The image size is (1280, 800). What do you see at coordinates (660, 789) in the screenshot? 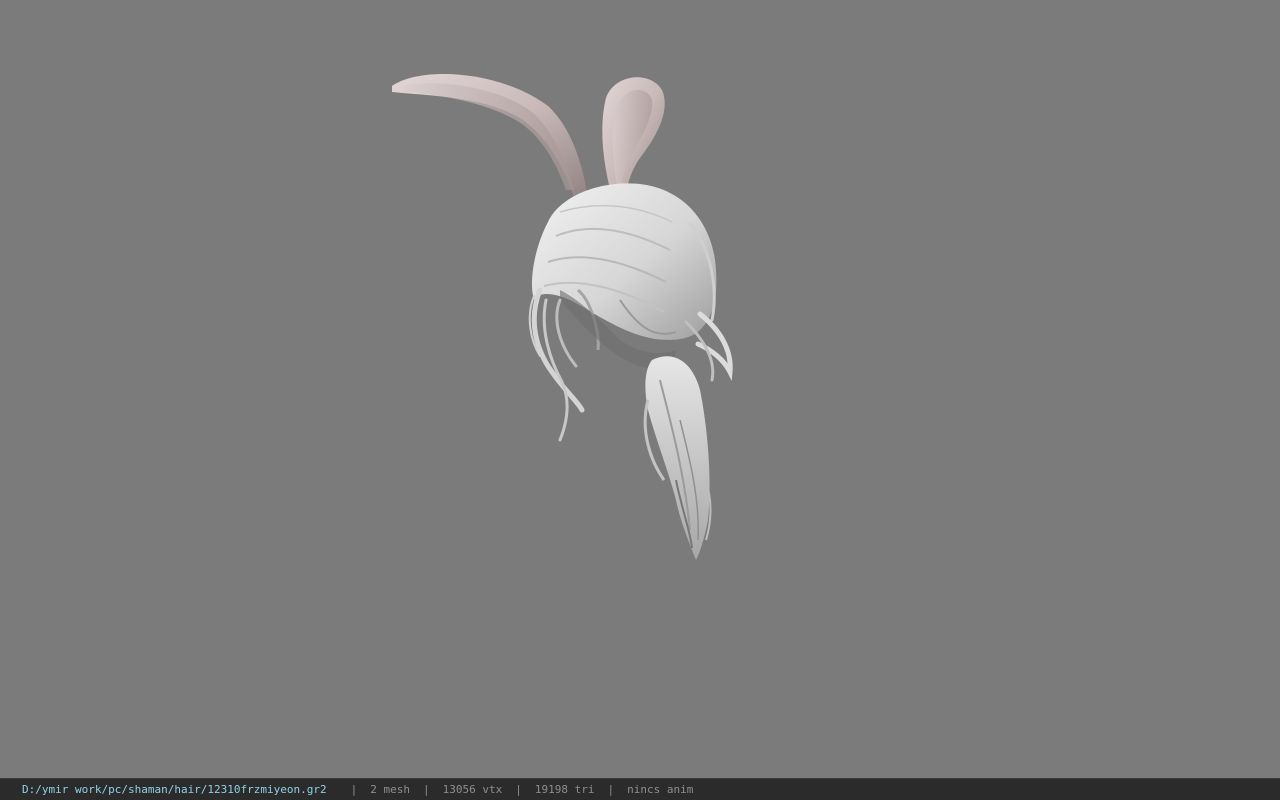
I see `animation-status-label: nincs anim` at bounding box center [660, 789].